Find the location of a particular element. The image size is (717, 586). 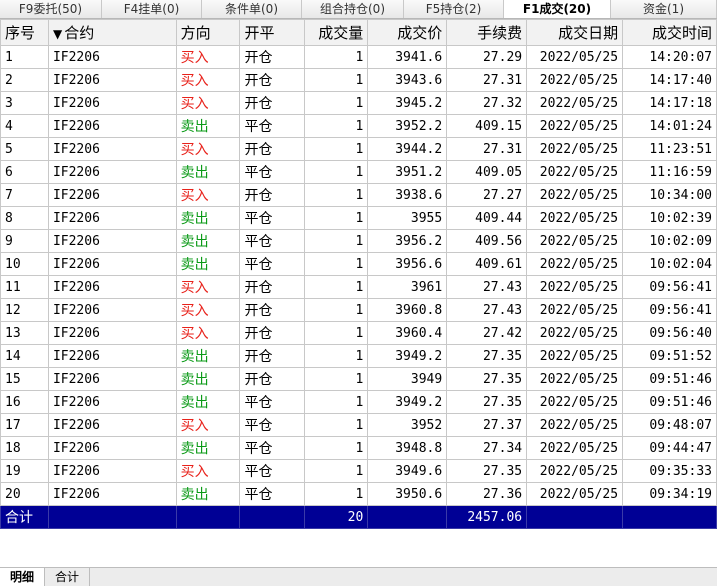

col-header-offset: 开平 is located at coordinates (272, 32).